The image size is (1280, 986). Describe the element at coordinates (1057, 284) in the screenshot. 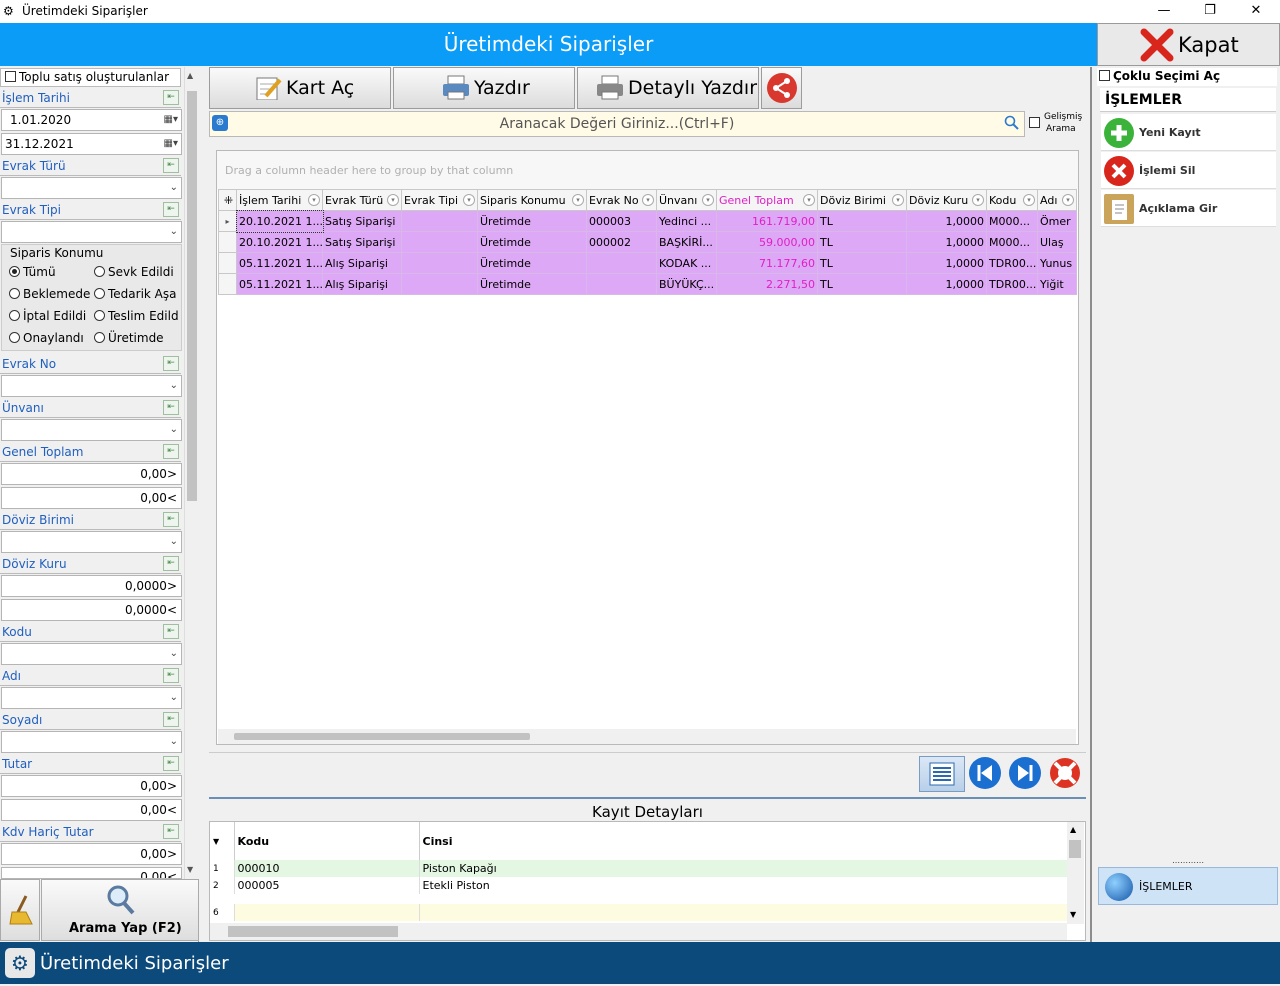

I see `table-cell: Yiğit` at that location.